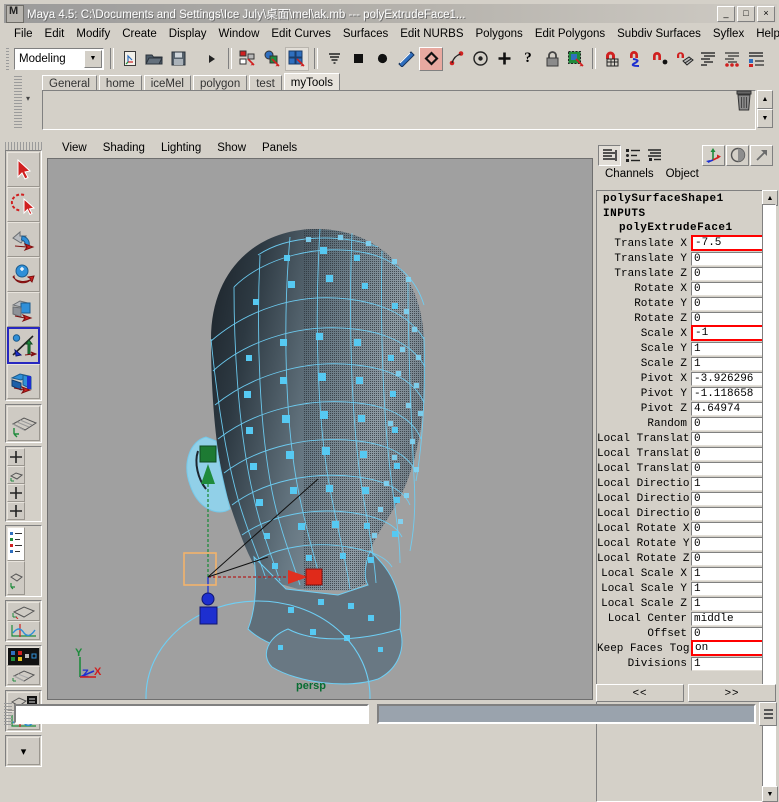 The width and height of the screenshot is (779, 802). I want to click on shelf-scroll-down-icon: ▼, so click(765, 118).